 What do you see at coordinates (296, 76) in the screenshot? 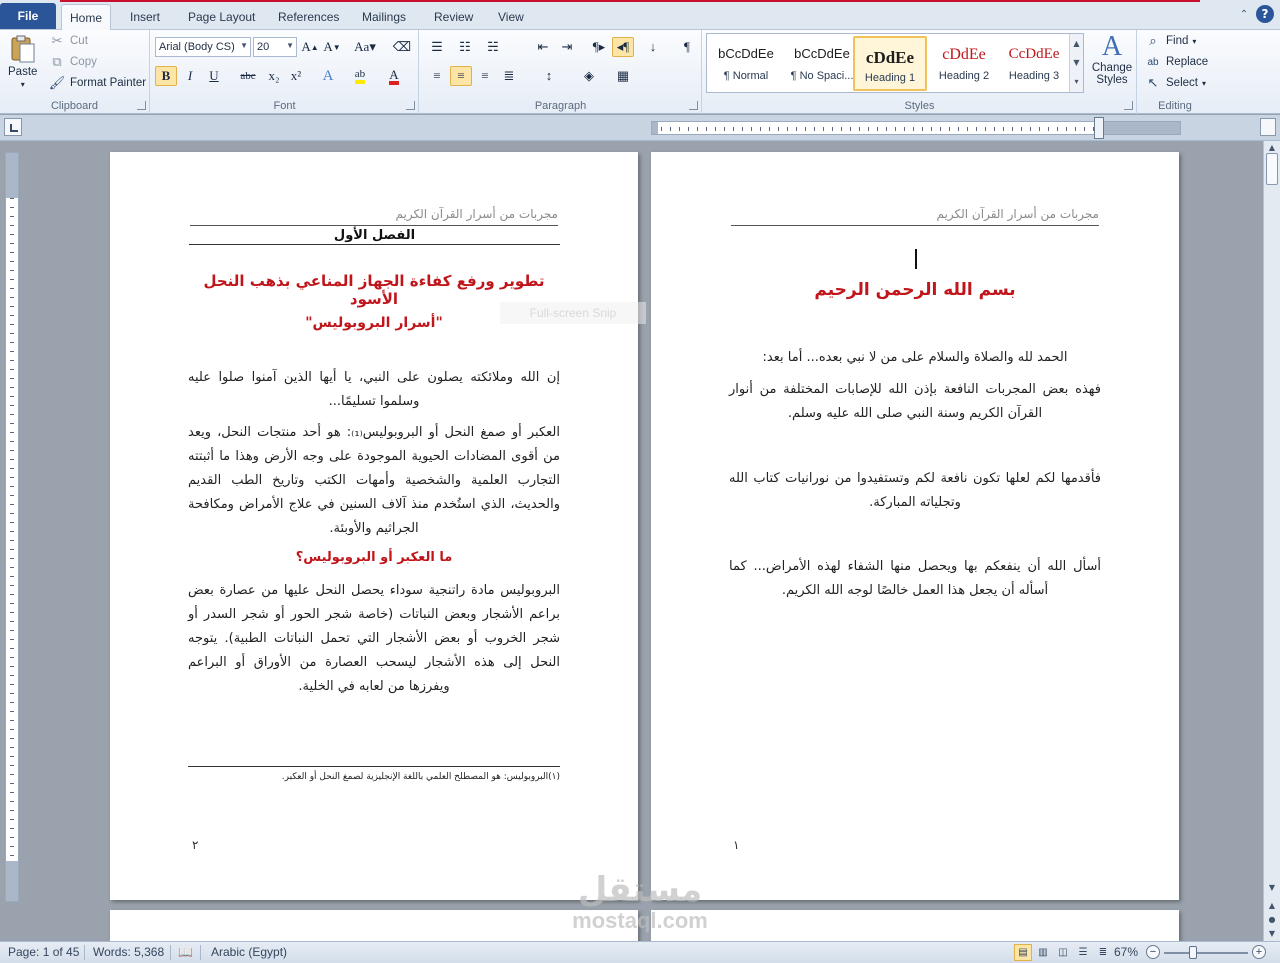
I see `superscript-button: x²` at bounding box center [296, 76].